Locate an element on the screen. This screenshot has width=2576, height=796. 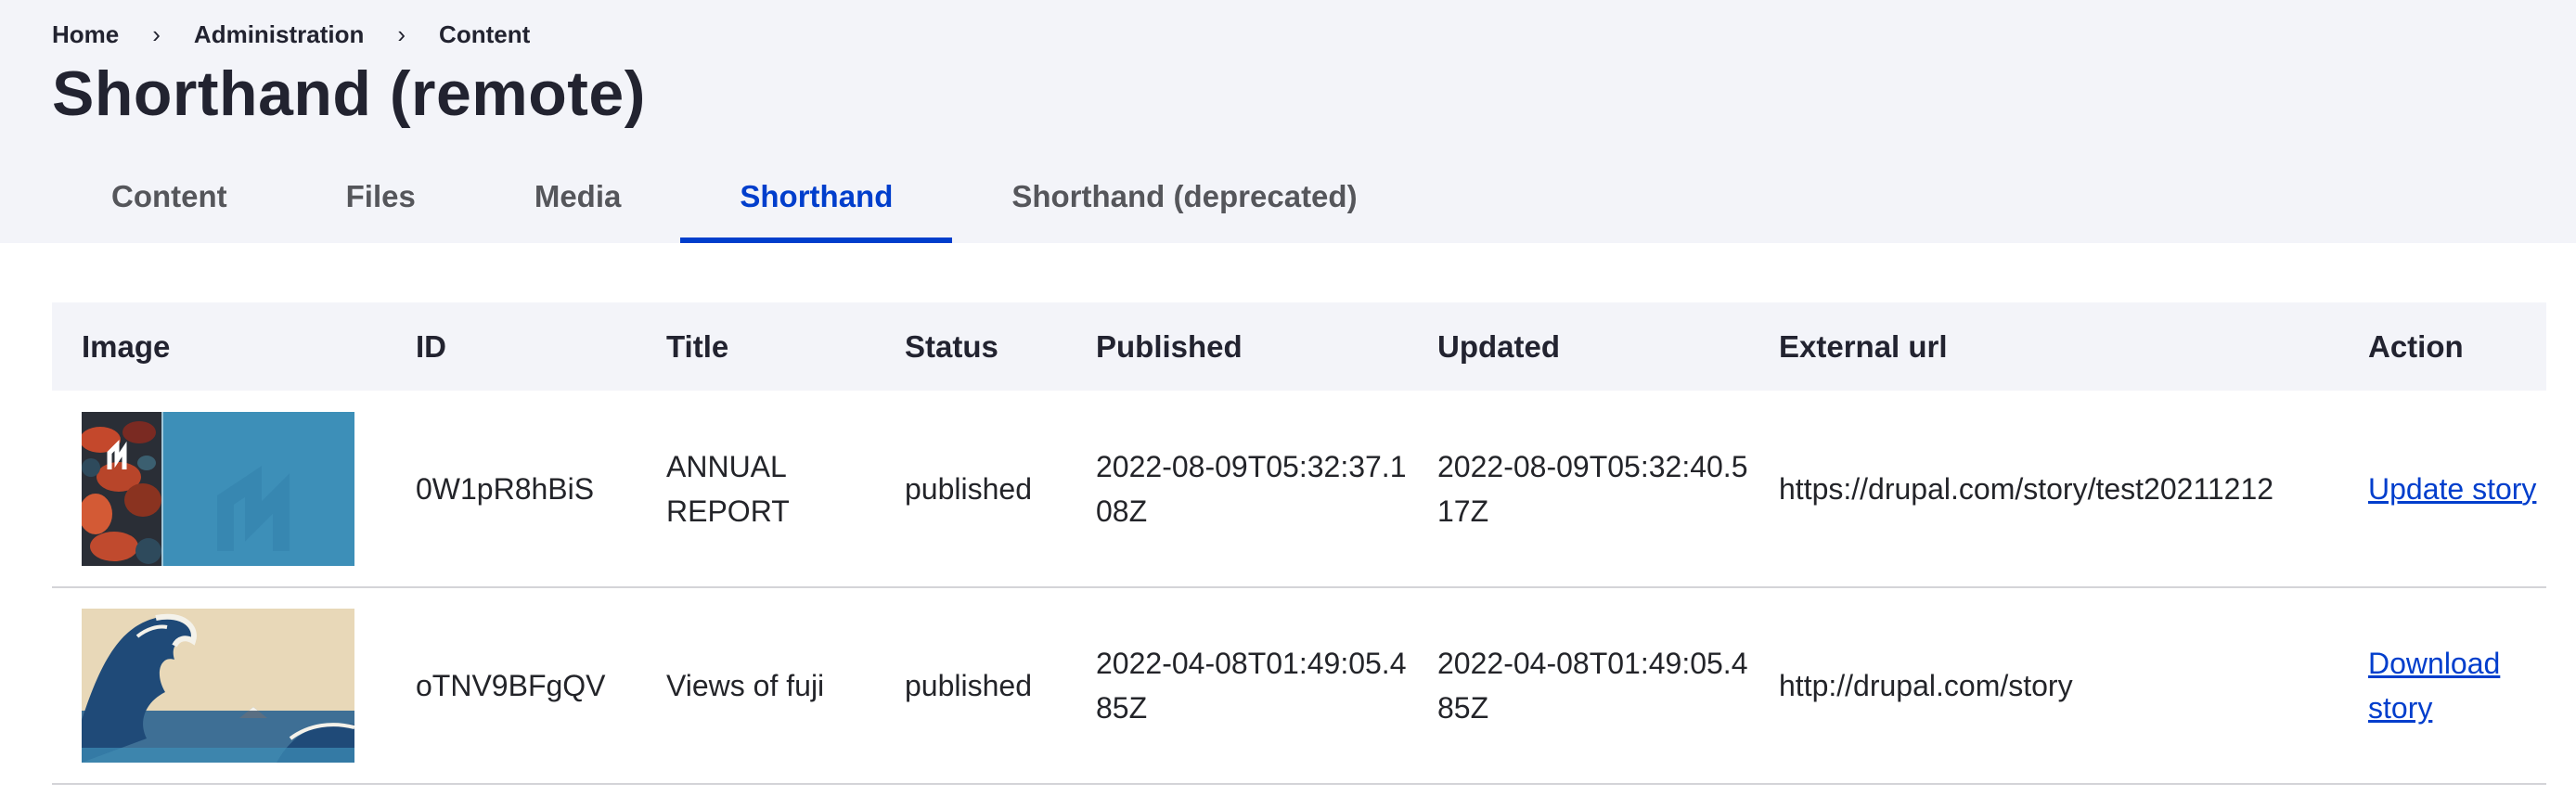
story-title: Views of fuji is located at coordinates (745, 685).